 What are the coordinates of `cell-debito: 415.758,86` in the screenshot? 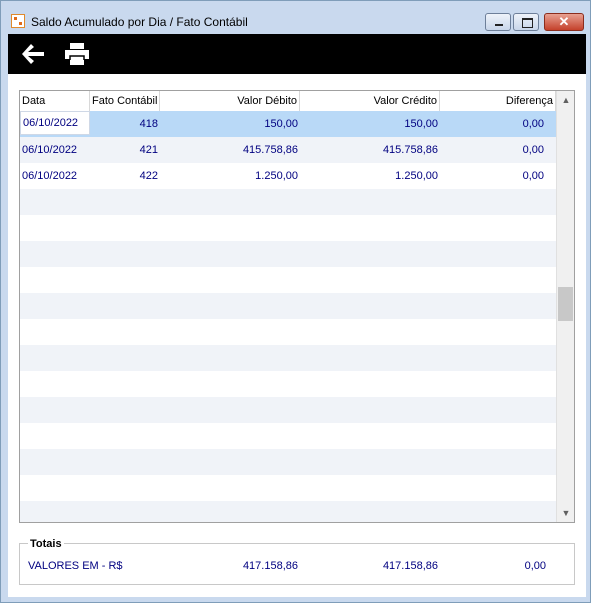 It's located at (270, 150).